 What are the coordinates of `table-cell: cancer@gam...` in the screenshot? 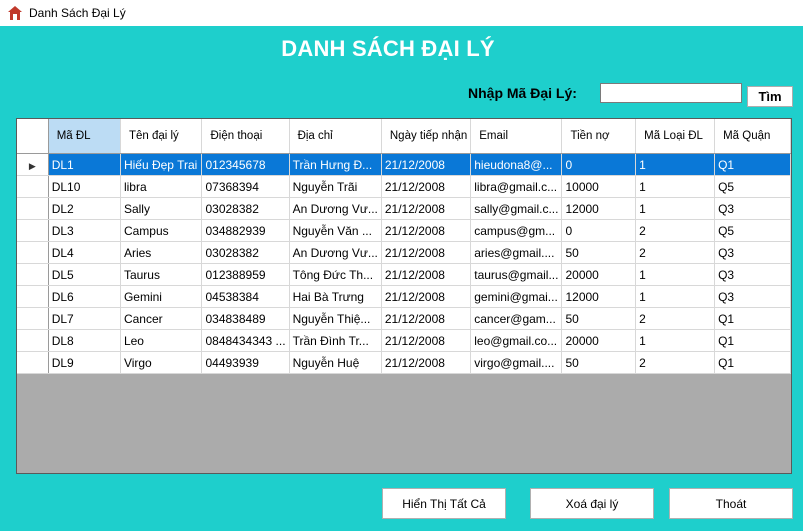 It's located at (516, 318).